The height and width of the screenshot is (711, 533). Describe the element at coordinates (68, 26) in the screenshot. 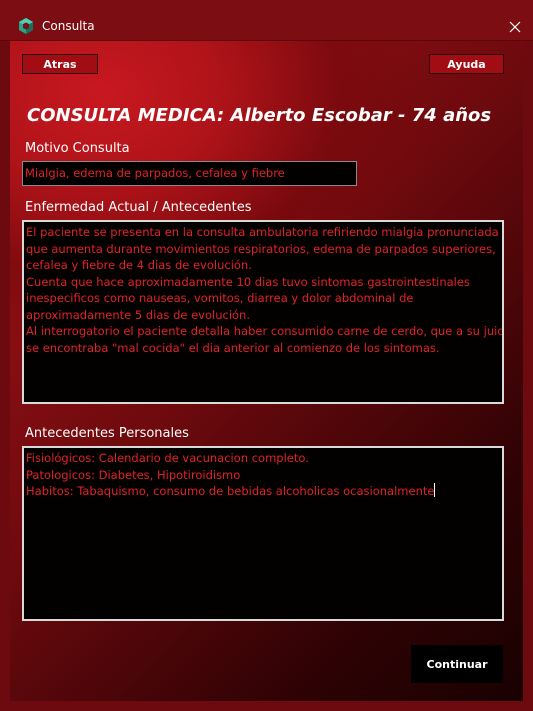

I see `window-title: Consulta` at that location.